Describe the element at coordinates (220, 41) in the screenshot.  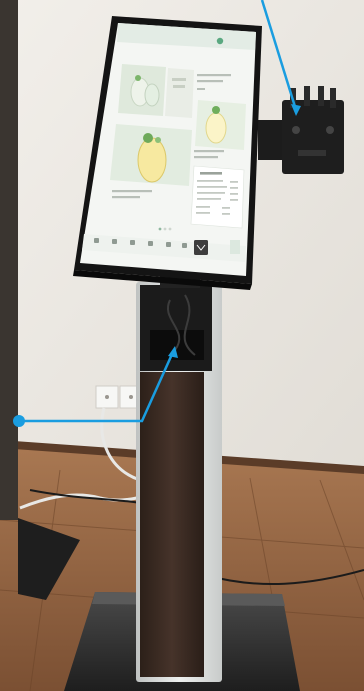
I see `brand-logo-icon` at that location.